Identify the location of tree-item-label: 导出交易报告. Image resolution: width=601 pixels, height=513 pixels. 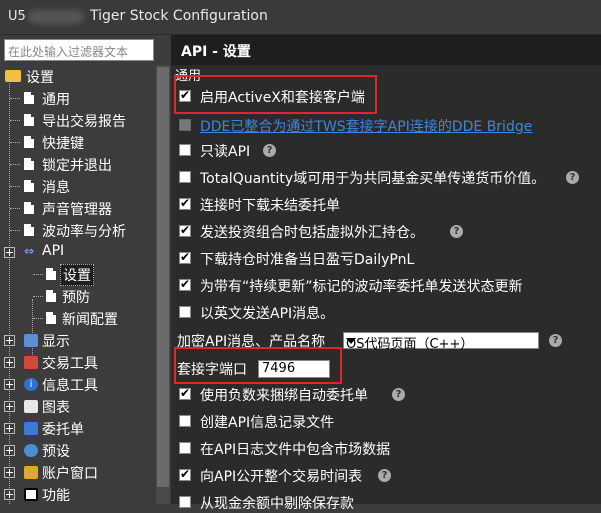
(84, 122).